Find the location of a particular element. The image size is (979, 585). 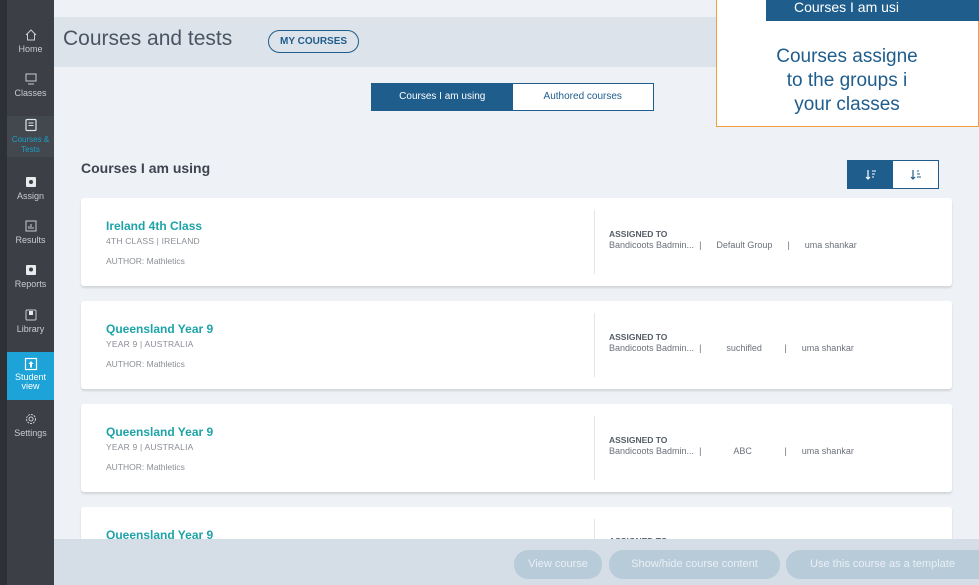

sort-asc-icon is located at coordinates (915, 174).